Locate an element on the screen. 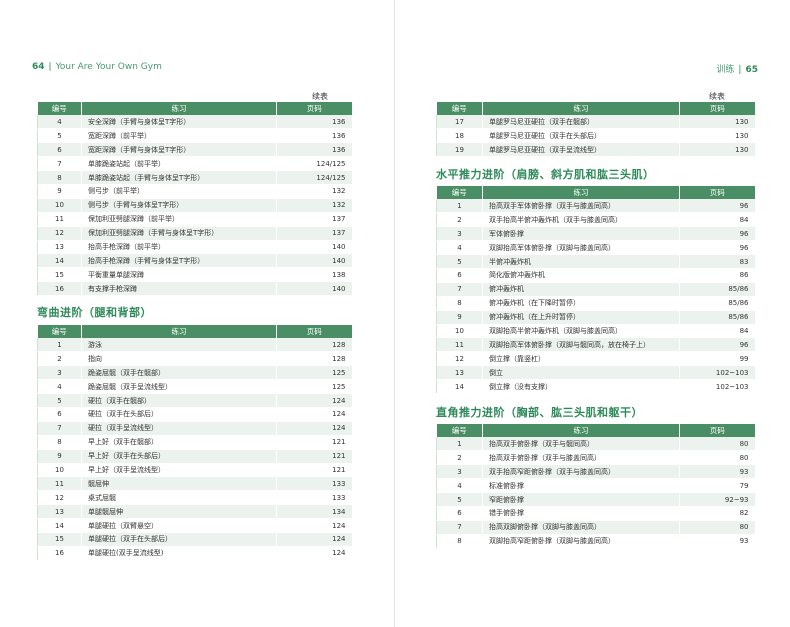  table-row: 10 双脚抬高半俯冲轰炸机（双脚与膝盖同高） 84 is located at coordinates (595, 331).